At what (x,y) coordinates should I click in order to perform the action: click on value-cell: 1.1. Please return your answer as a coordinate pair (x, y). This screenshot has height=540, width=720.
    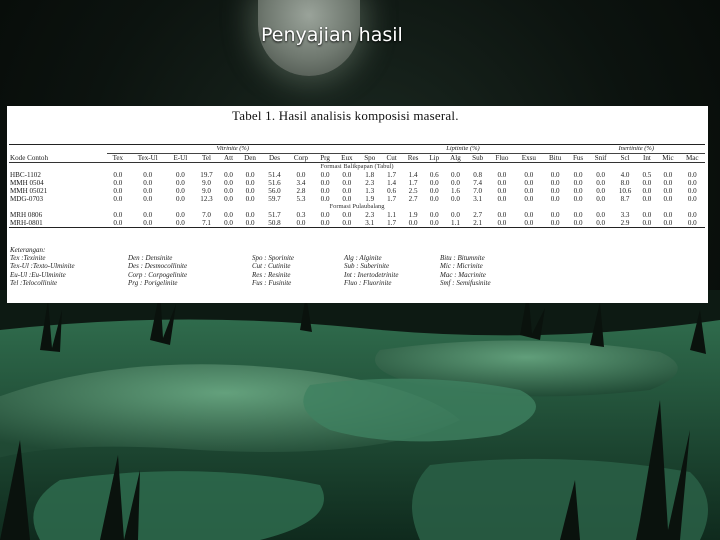
    Looking at the image, I should click on (392, 215).